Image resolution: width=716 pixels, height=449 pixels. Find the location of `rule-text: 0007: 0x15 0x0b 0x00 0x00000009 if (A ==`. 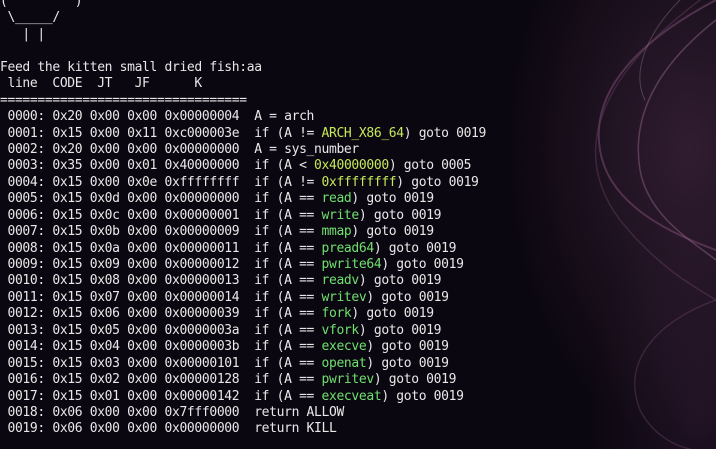

rule-text: 0007: 0x15 0x0b 0x00 0x00000009 if (A == is located at coordinates (161, 232).